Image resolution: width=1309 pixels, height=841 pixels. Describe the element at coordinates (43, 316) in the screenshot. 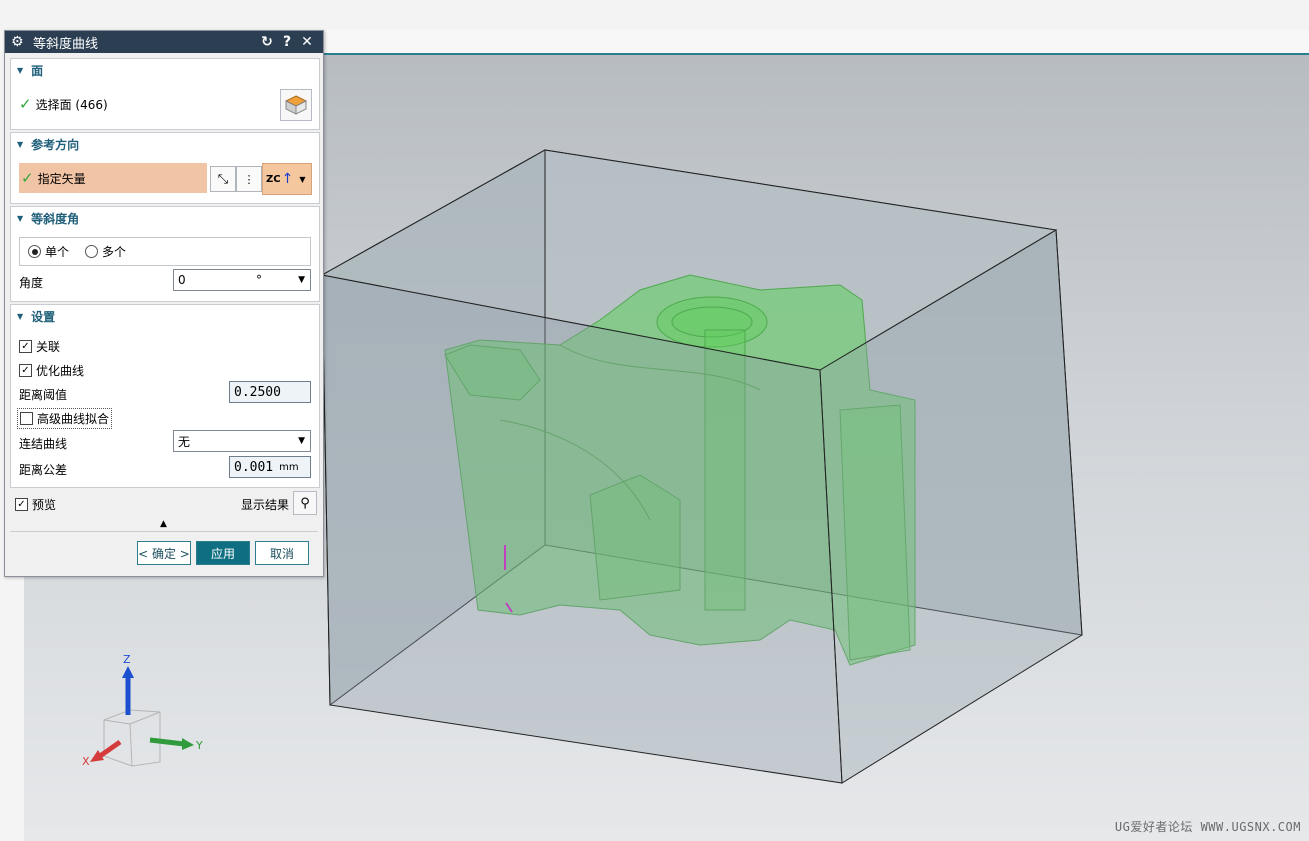

I see `settings-label: 设置` at that location.